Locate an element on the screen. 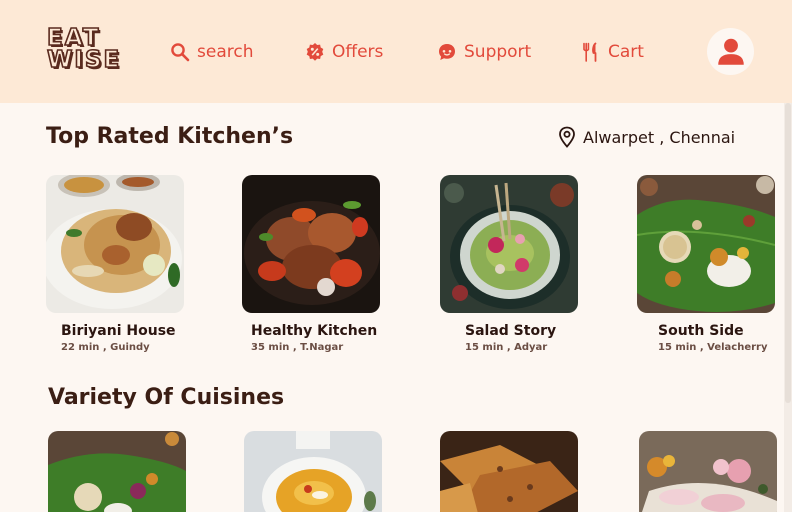  nav-search: search is located at coordinates (211, 52).